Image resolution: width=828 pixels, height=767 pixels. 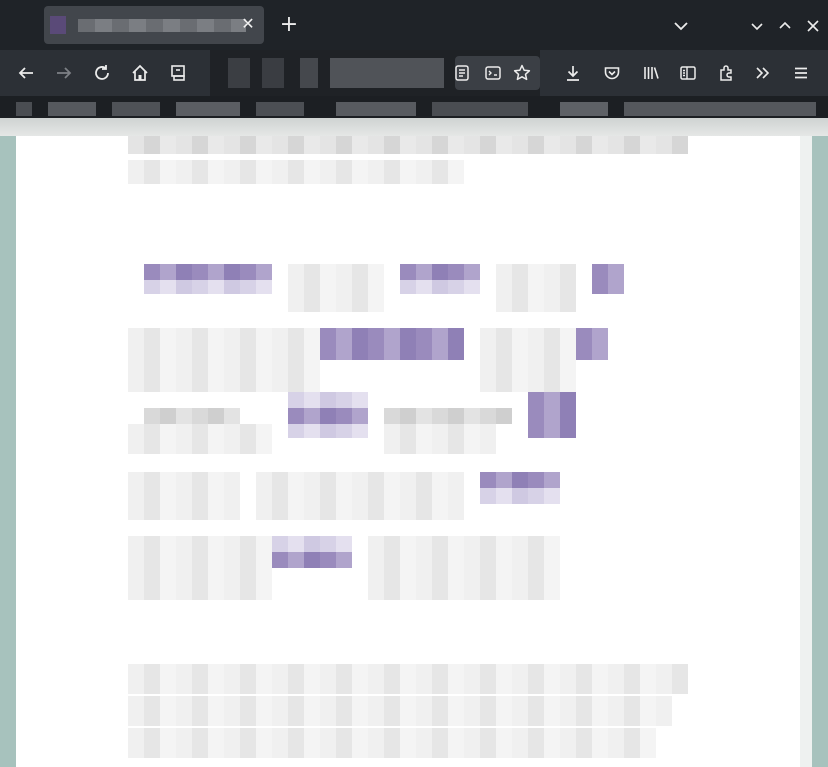 I want to click on screenshot-icon, so click(x=178, y=73).